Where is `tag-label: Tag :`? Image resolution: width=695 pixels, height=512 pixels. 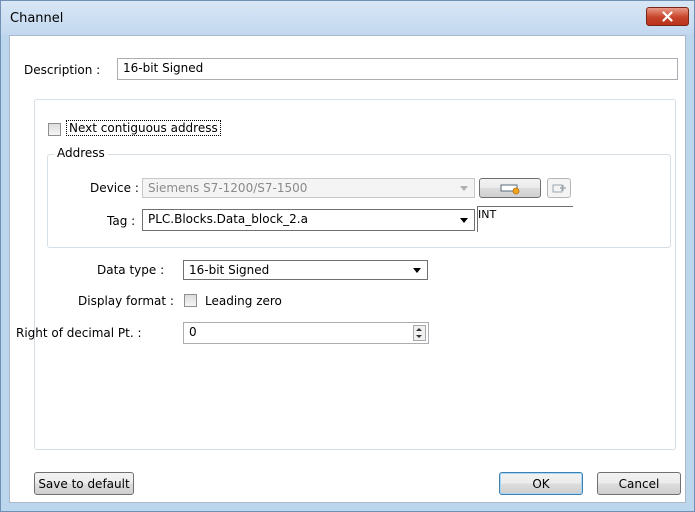 tag-label: Tag : is located at coordinates (121, 221).